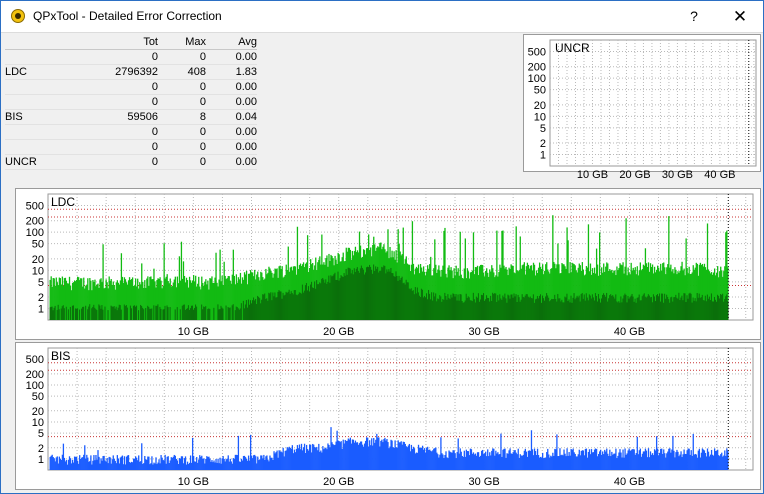 The image size is (764, 494). Describe the element at coordinates (202, 117) in the screenshot. I see `row-max: 8` at that location.